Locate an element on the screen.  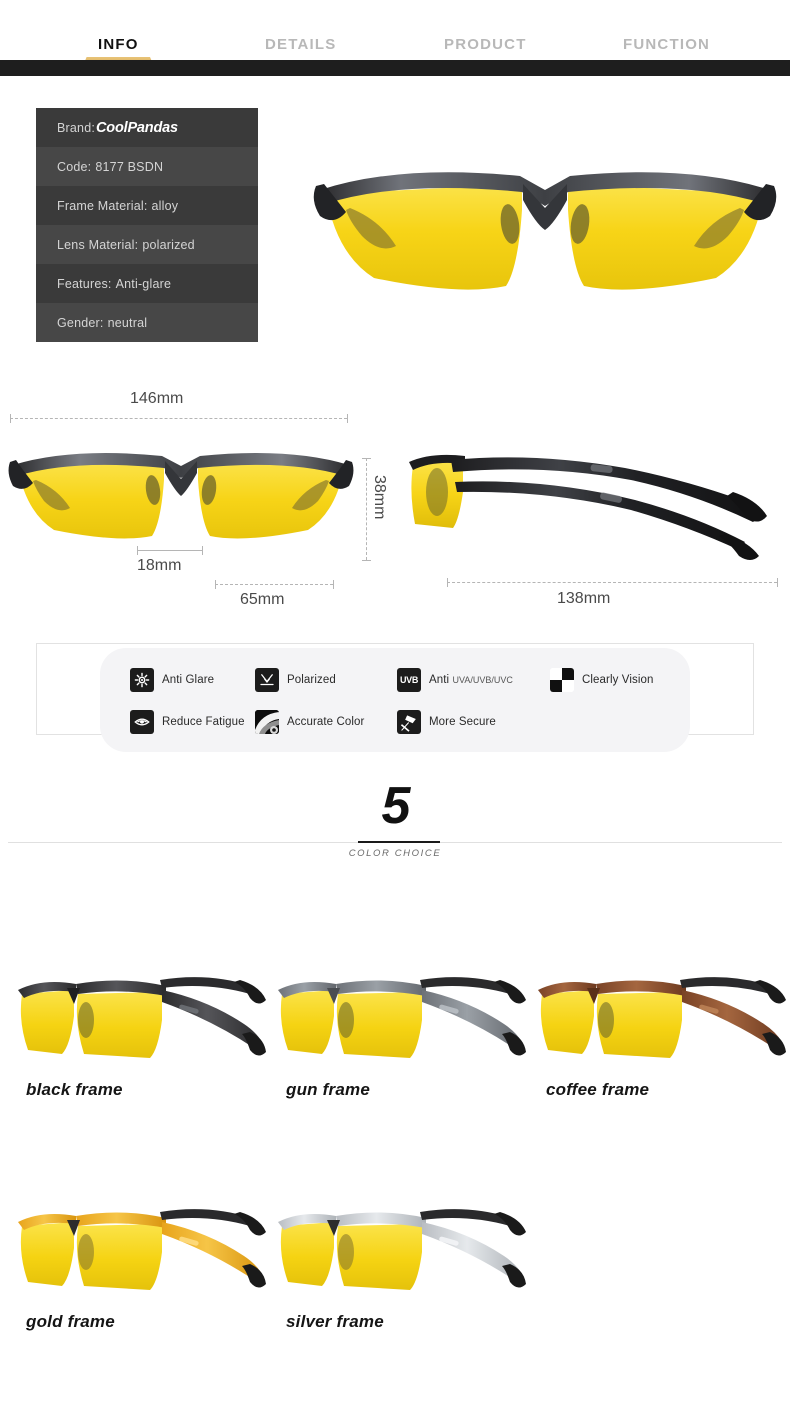
variant-silver-frame: silver frame is located at coordinates (399, 1269).